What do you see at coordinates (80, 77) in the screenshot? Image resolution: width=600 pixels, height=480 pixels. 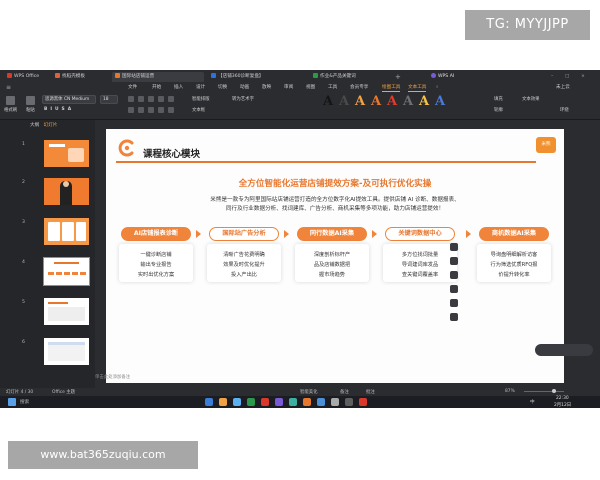 I see `tab-templates: 找稻壳模板` at bounding box center [80, 77].